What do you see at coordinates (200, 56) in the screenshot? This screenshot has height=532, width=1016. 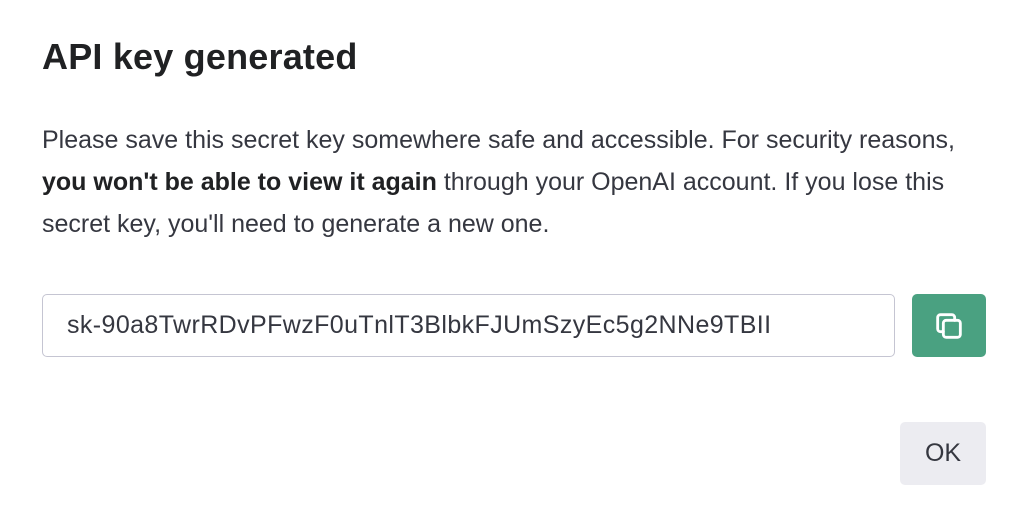 I see `dialog-title: API key generated` at bounding box center [200, 56].